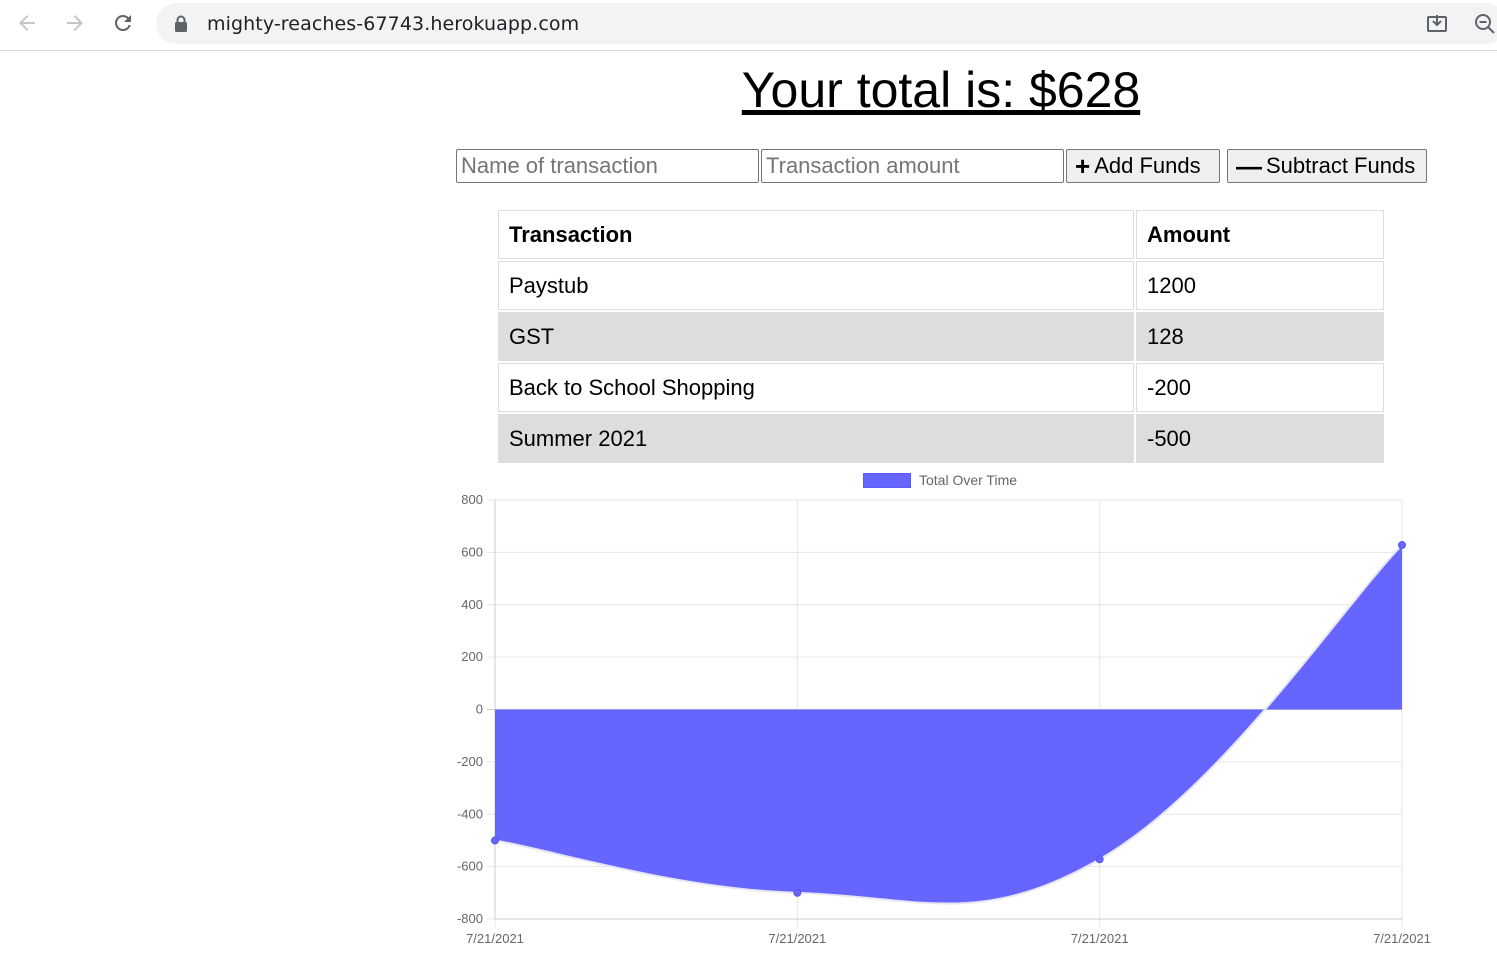  Describe the element at coordinates (472, 551) in the screenshot. I see `y-tick-label: 600` at that location.